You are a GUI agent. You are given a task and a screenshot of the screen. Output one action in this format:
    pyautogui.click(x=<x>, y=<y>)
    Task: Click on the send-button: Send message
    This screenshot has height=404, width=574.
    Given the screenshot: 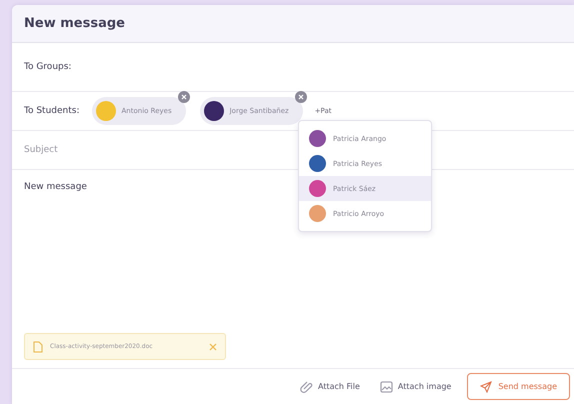 What is the action you would take?
    pyautogui.click(x=518, y=386)
    